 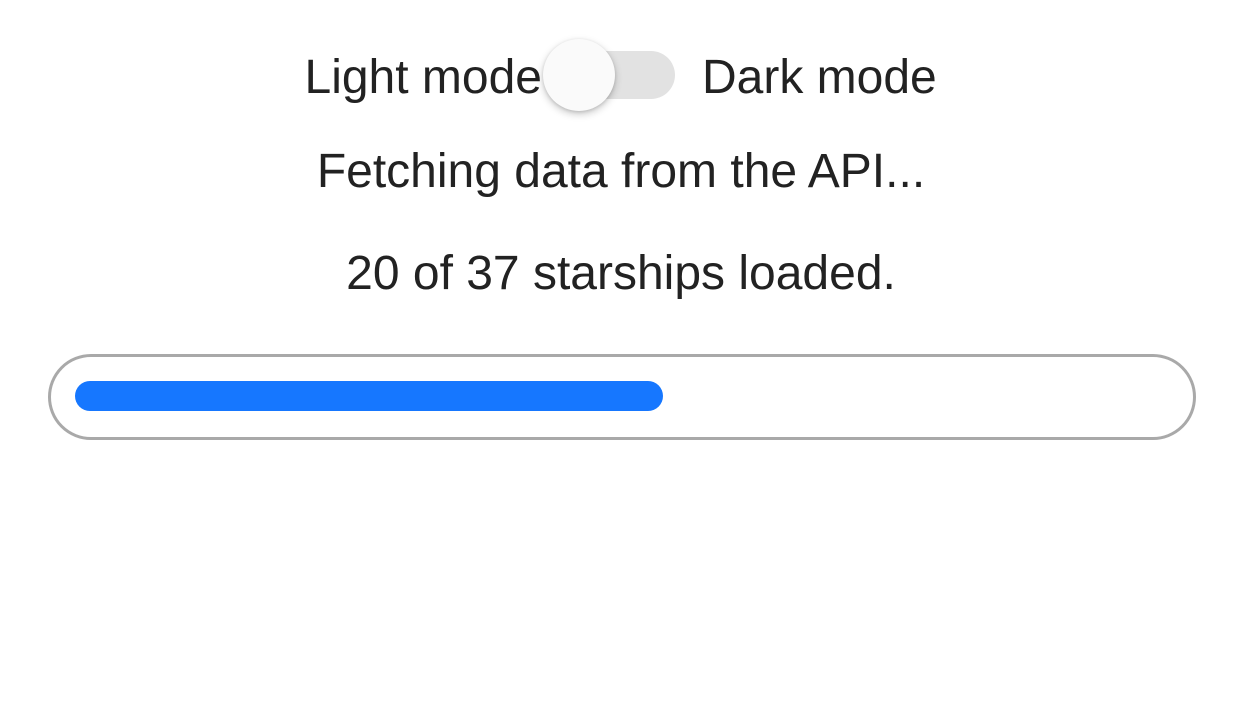 I want to click on theme-toggle-switch, so click(x=609, y=74).